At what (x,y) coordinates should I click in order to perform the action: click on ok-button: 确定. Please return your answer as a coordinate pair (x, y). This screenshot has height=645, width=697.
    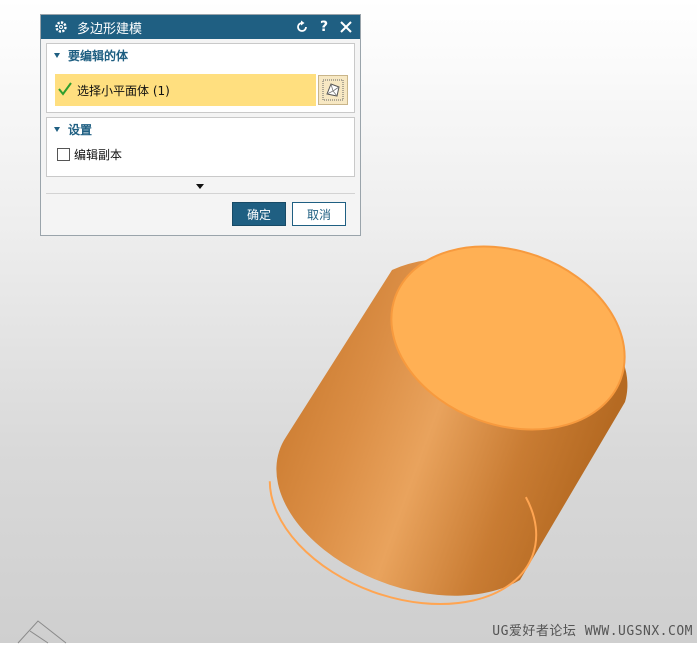
    Looking at the image, I should click on (259, 214).